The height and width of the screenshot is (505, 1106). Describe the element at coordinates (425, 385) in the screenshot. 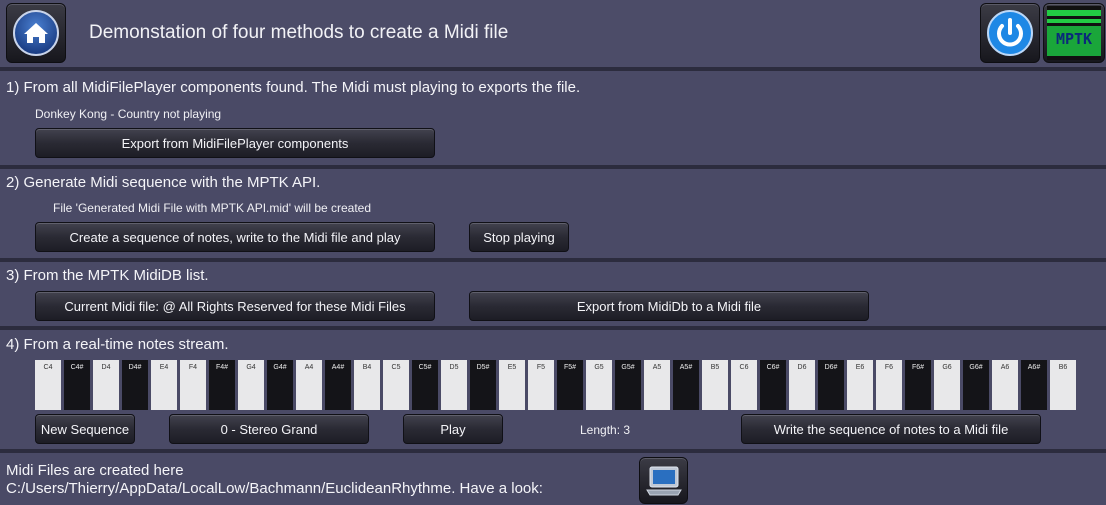

I see `piano-key: C5#` at that location.